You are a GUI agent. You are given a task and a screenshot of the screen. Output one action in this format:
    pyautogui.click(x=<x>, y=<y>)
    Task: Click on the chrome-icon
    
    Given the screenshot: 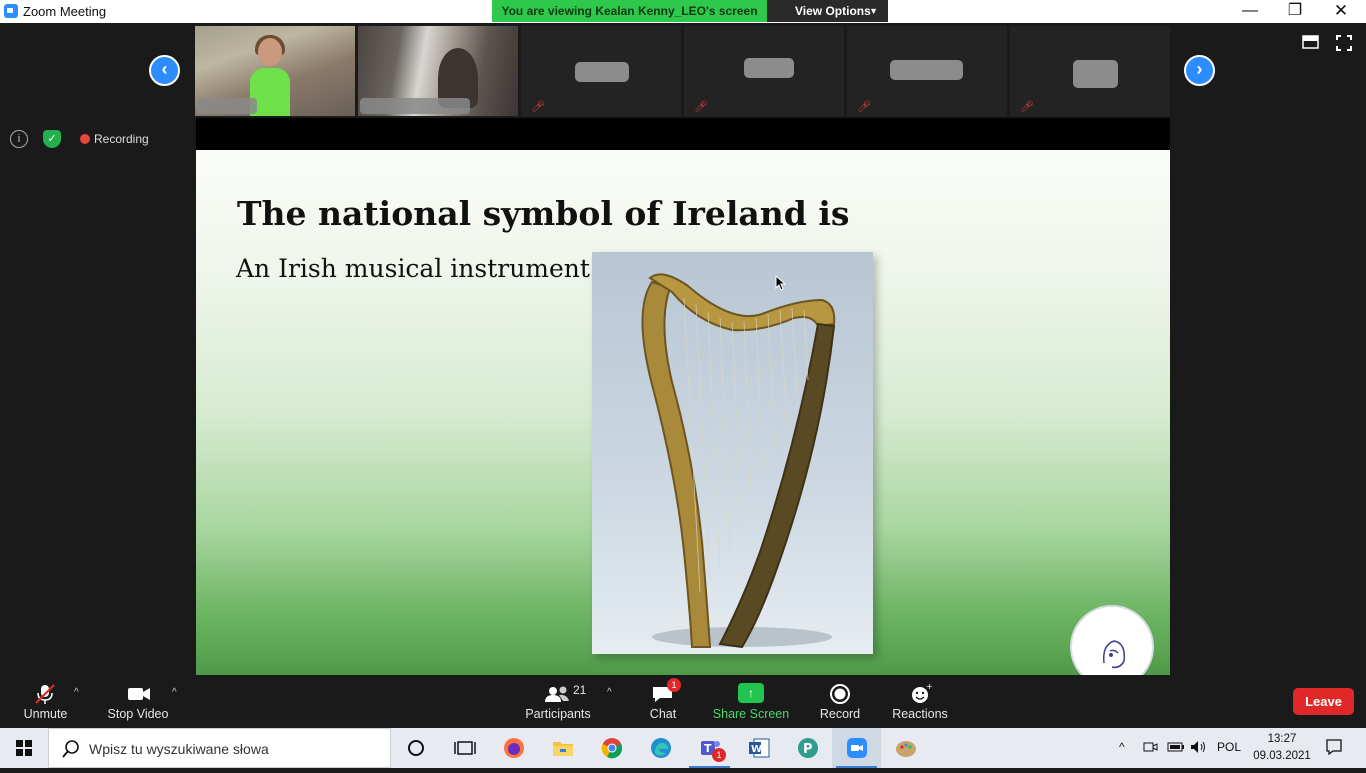 What is the action you would take?
    pyautogui.click(x=611, y=748)
    